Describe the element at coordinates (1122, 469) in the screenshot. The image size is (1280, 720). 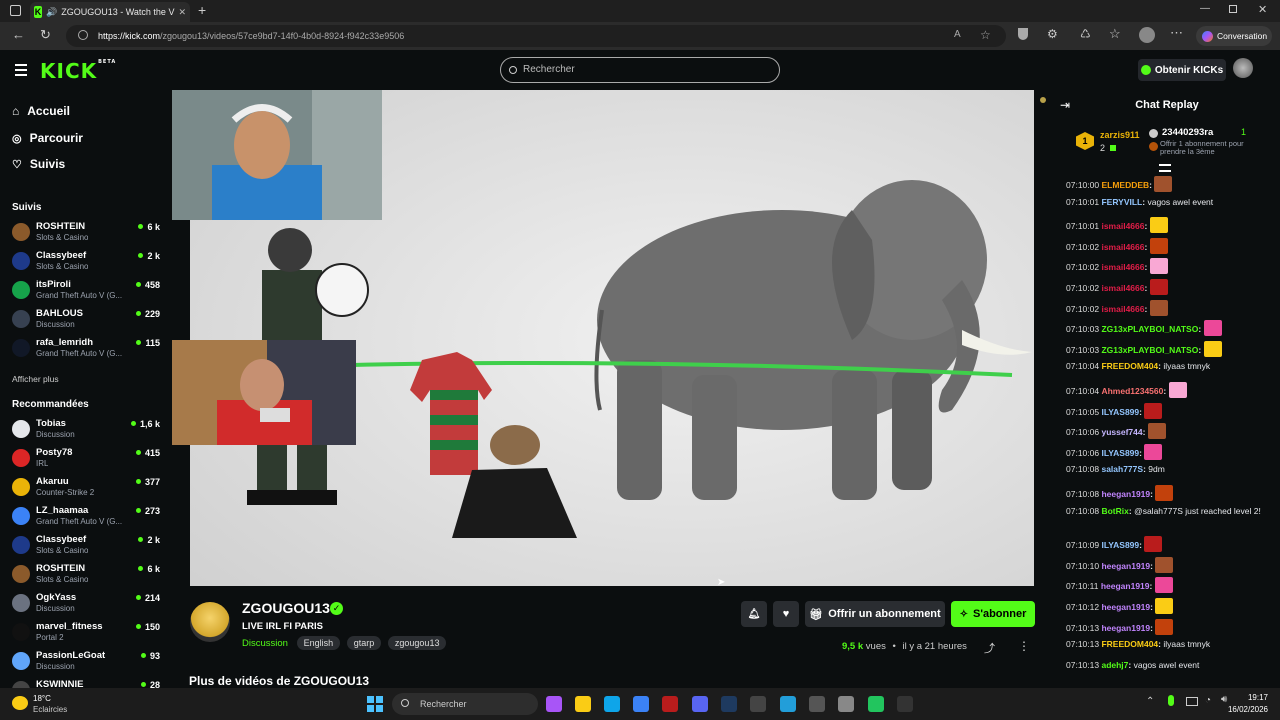
I see `chat-username: salah777S` at that location.